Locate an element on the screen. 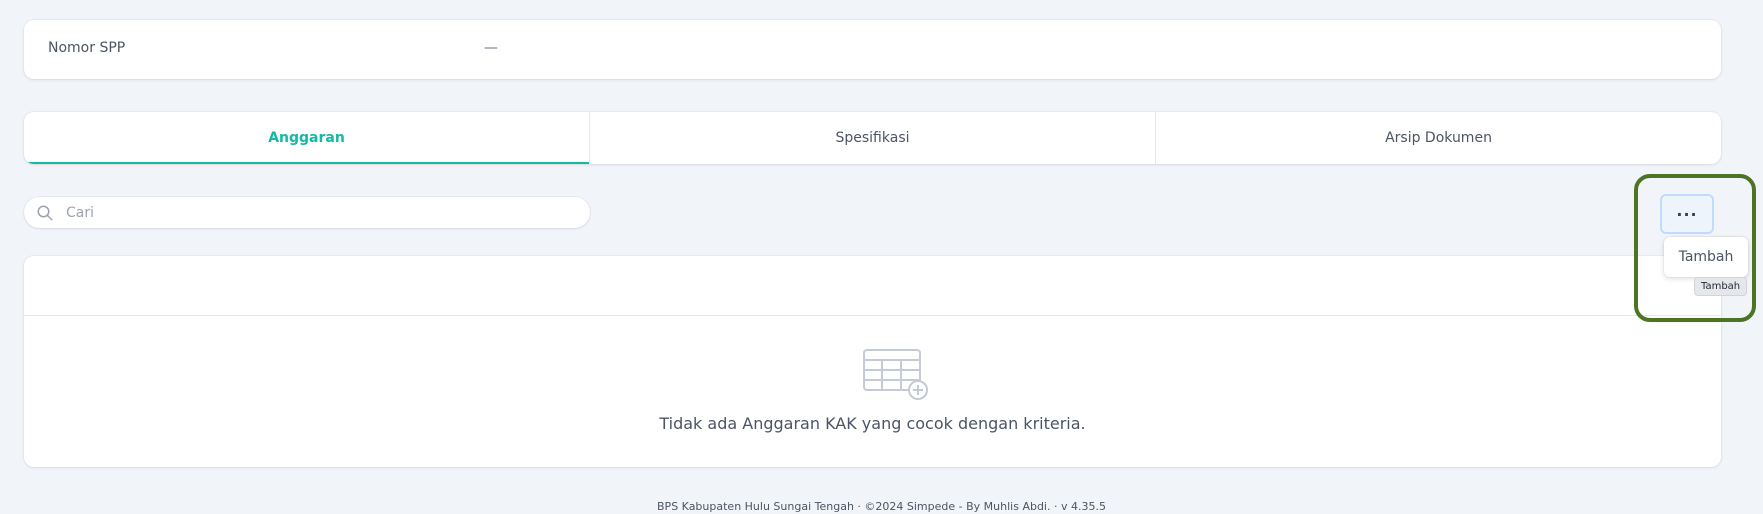 The height and width of the screenshot is (514, 1763). tambah-tooltip: Tambah is located at coordinates (1721, 286).